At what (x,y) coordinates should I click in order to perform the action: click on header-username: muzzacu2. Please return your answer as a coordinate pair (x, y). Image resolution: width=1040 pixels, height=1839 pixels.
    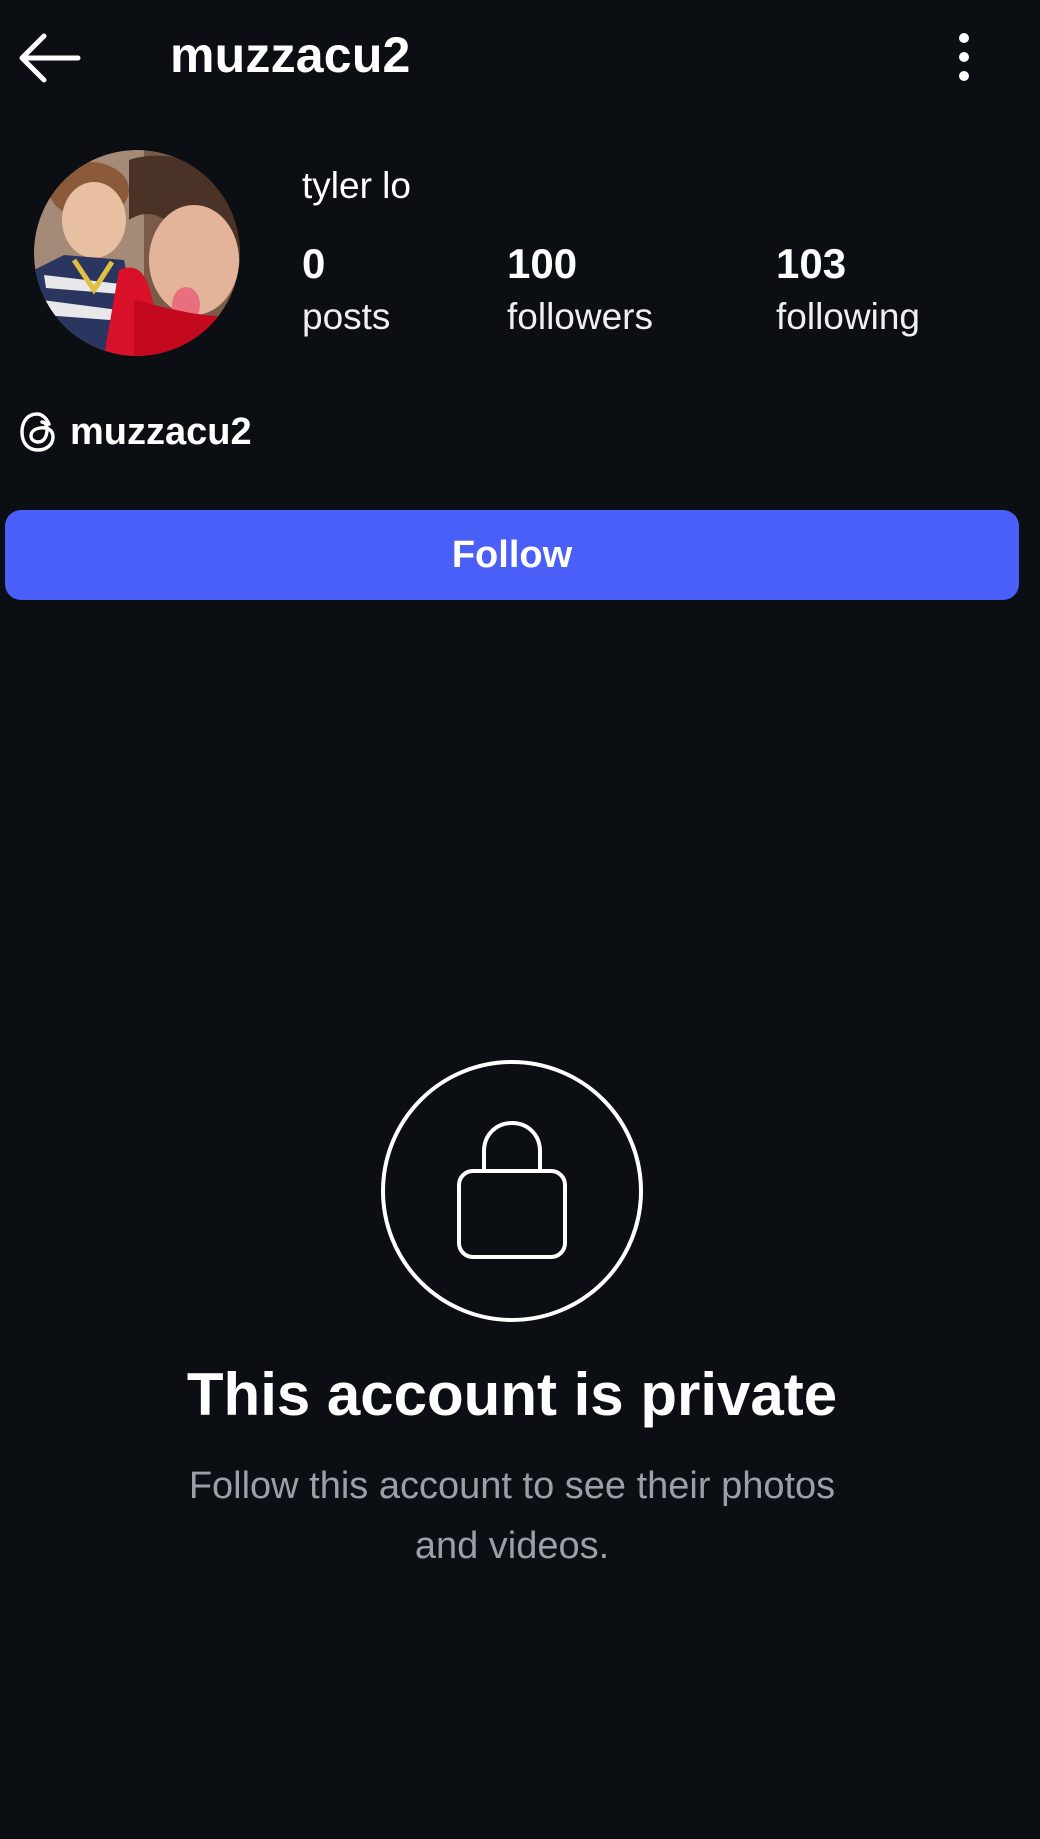
    Looking at the image, I should click on (290, 55).